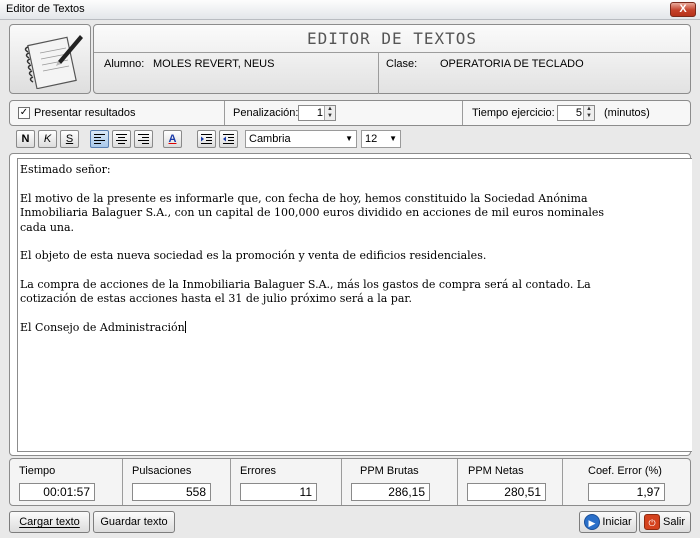  I want to click on iniciar-button: ▶ Iniciar, so click(608, 522).